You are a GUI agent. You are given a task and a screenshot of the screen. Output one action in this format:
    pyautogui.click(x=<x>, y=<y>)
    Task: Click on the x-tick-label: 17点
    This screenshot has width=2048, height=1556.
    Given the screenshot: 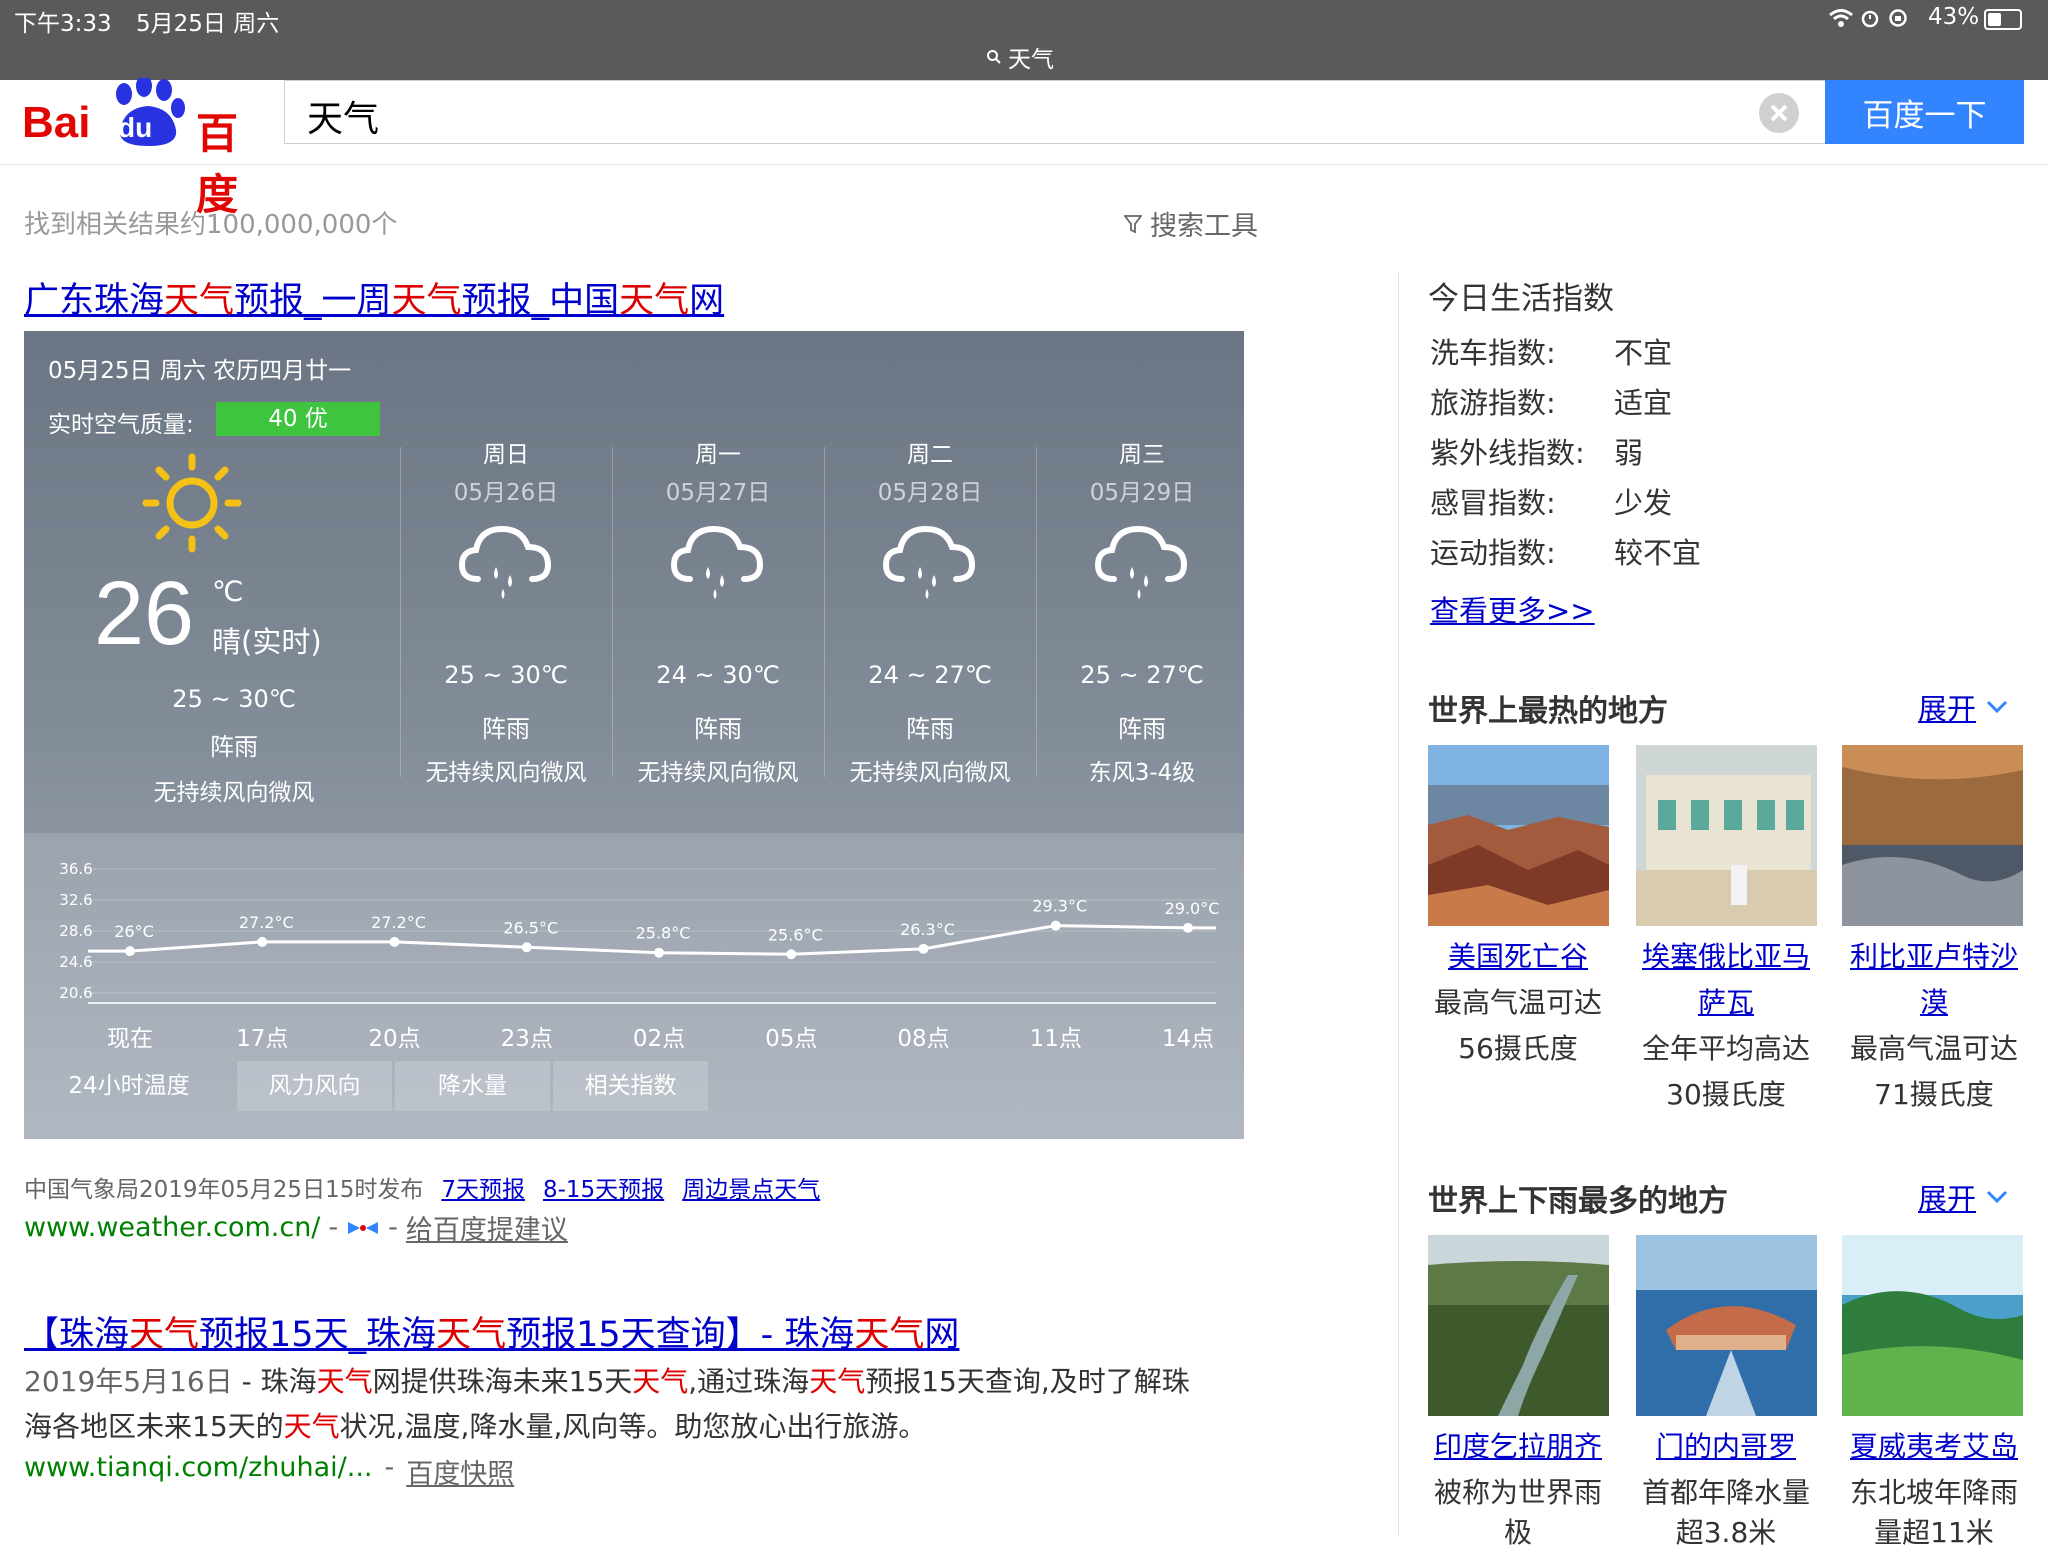 What is the action you would take?
    pyautogui.click(x=262, y=1039)
    